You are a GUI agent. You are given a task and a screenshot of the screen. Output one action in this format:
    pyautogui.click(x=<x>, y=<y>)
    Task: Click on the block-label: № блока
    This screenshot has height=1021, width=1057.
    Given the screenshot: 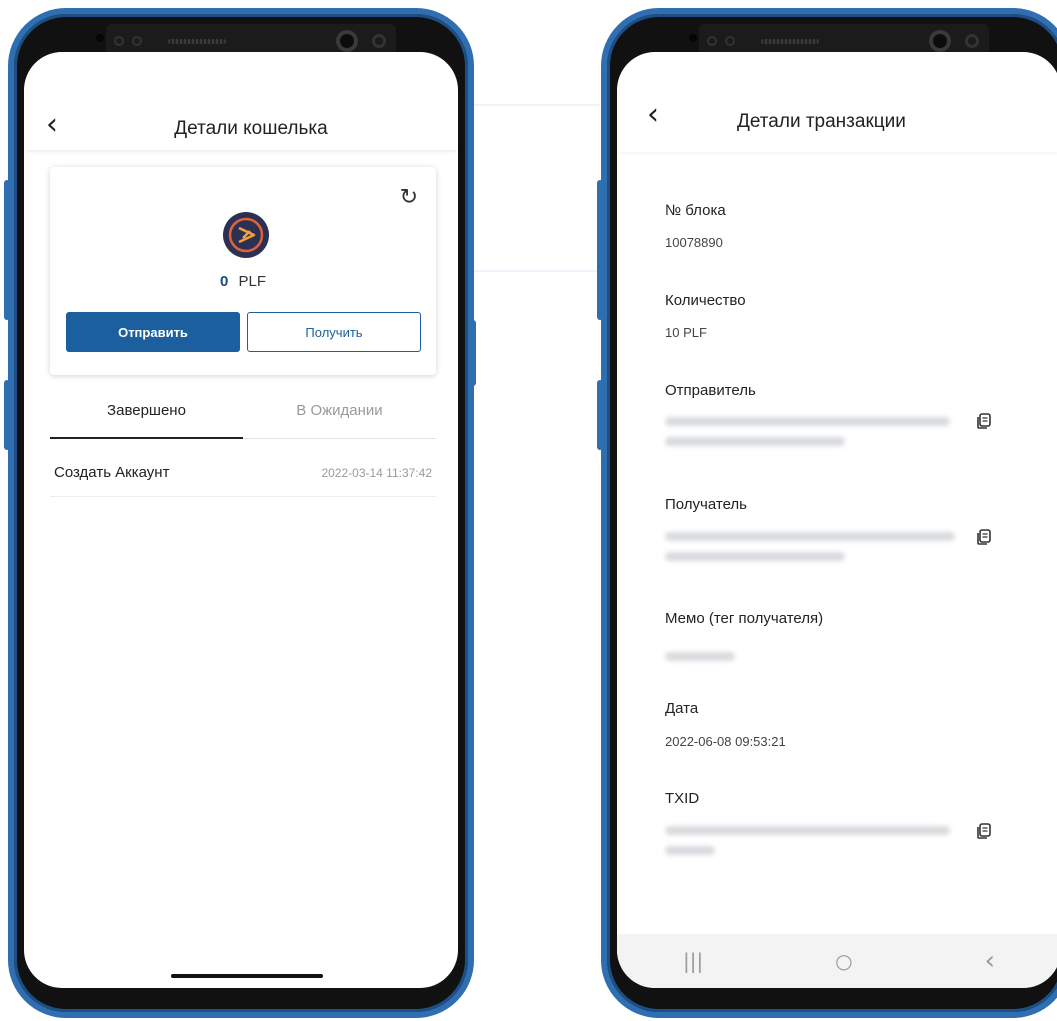 What is the action you would take?
    pyautogui.click(x=695, y=210)
    